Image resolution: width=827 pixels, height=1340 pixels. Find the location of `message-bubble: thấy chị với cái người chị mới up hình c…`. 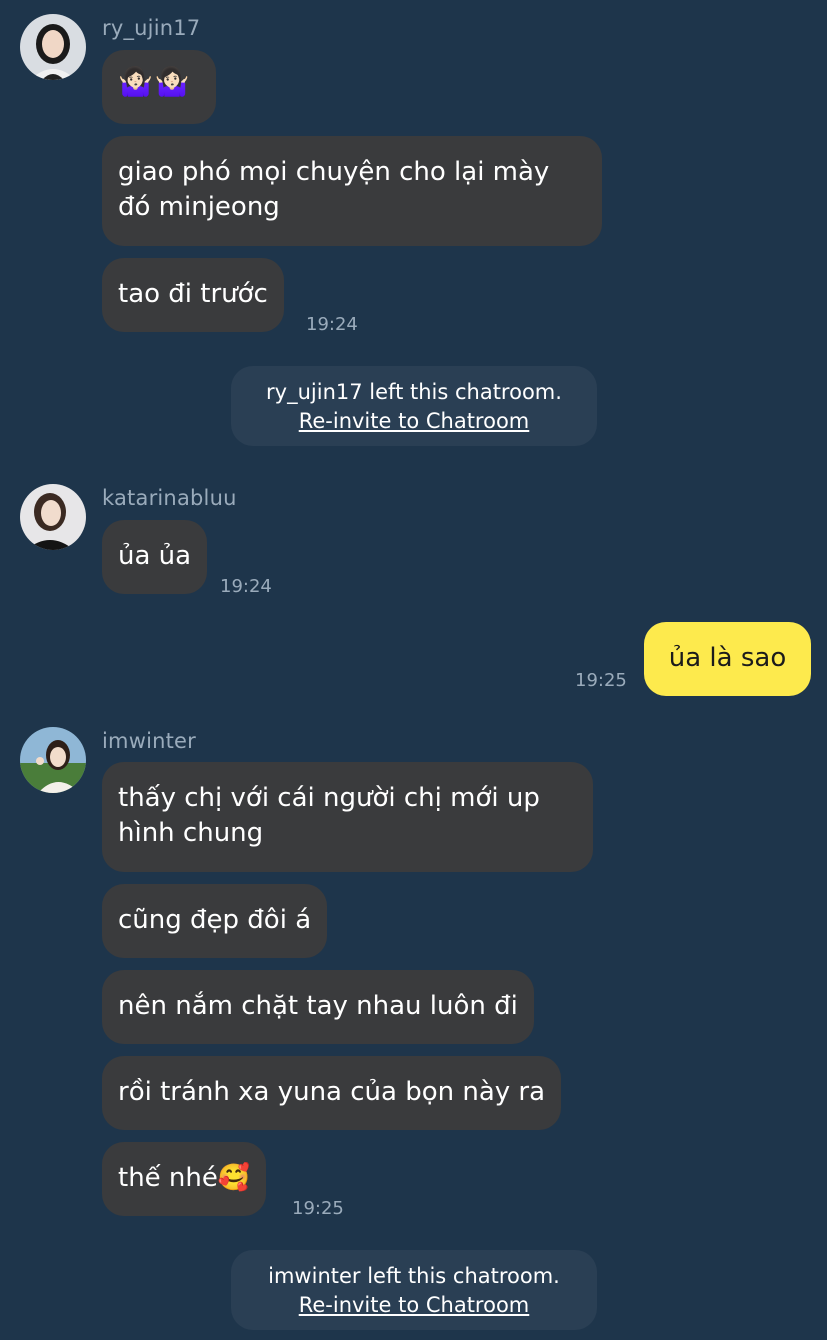

message-bubble: thấy chị với cái người chị mới up hình c… is located at coordinates (347, 817).